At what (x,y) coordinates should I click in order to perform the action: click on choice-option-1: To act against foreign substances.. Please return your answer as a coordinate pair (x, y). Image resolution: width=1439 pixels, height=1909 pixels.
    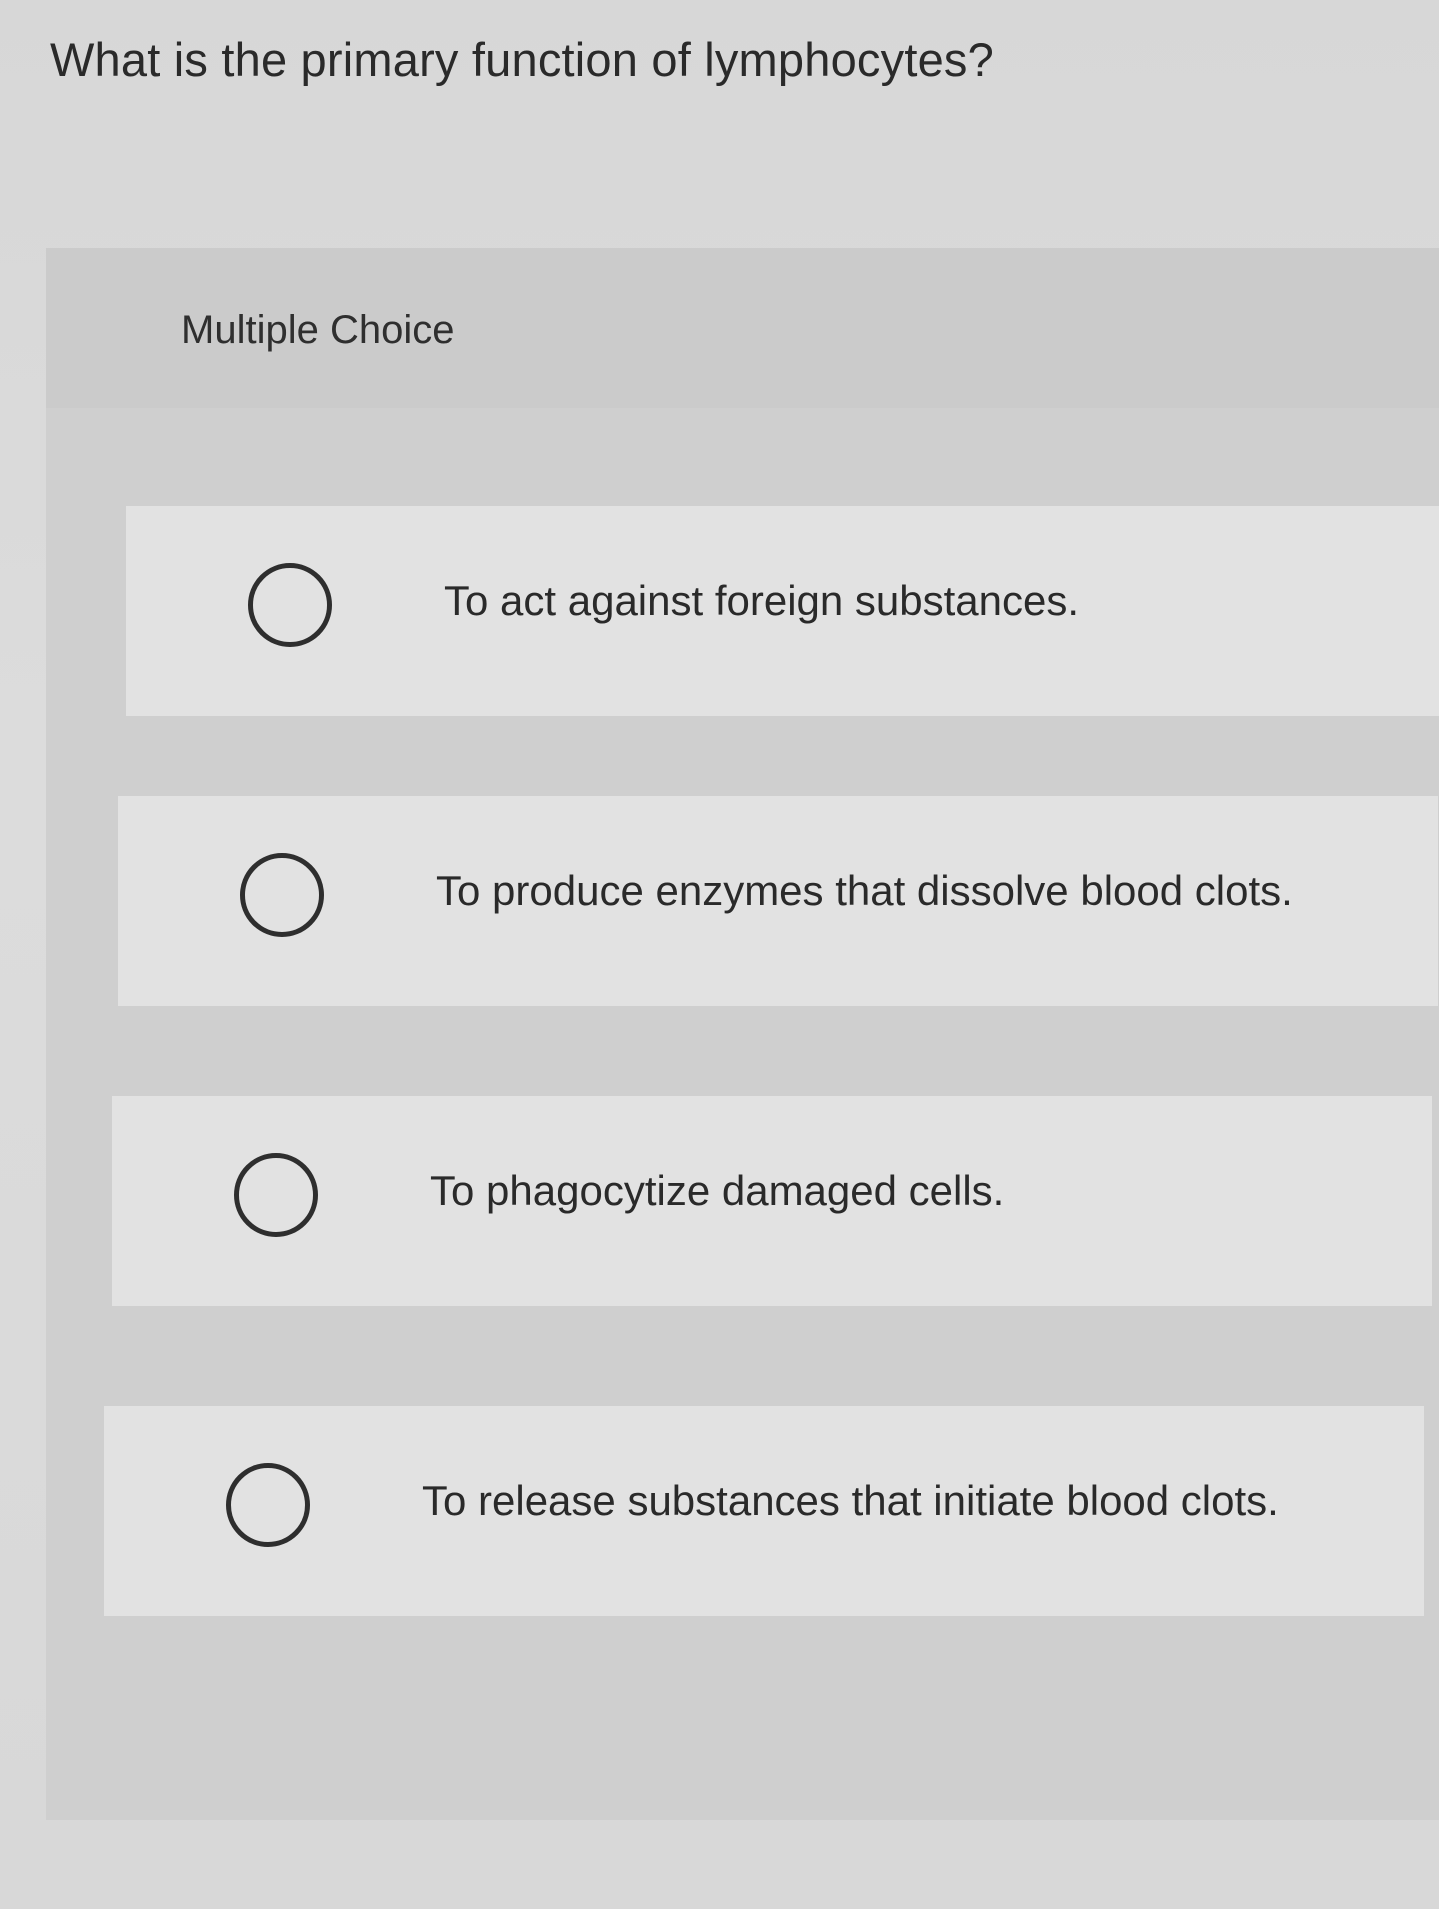
    Looking at the image, I should click on (782, 611).